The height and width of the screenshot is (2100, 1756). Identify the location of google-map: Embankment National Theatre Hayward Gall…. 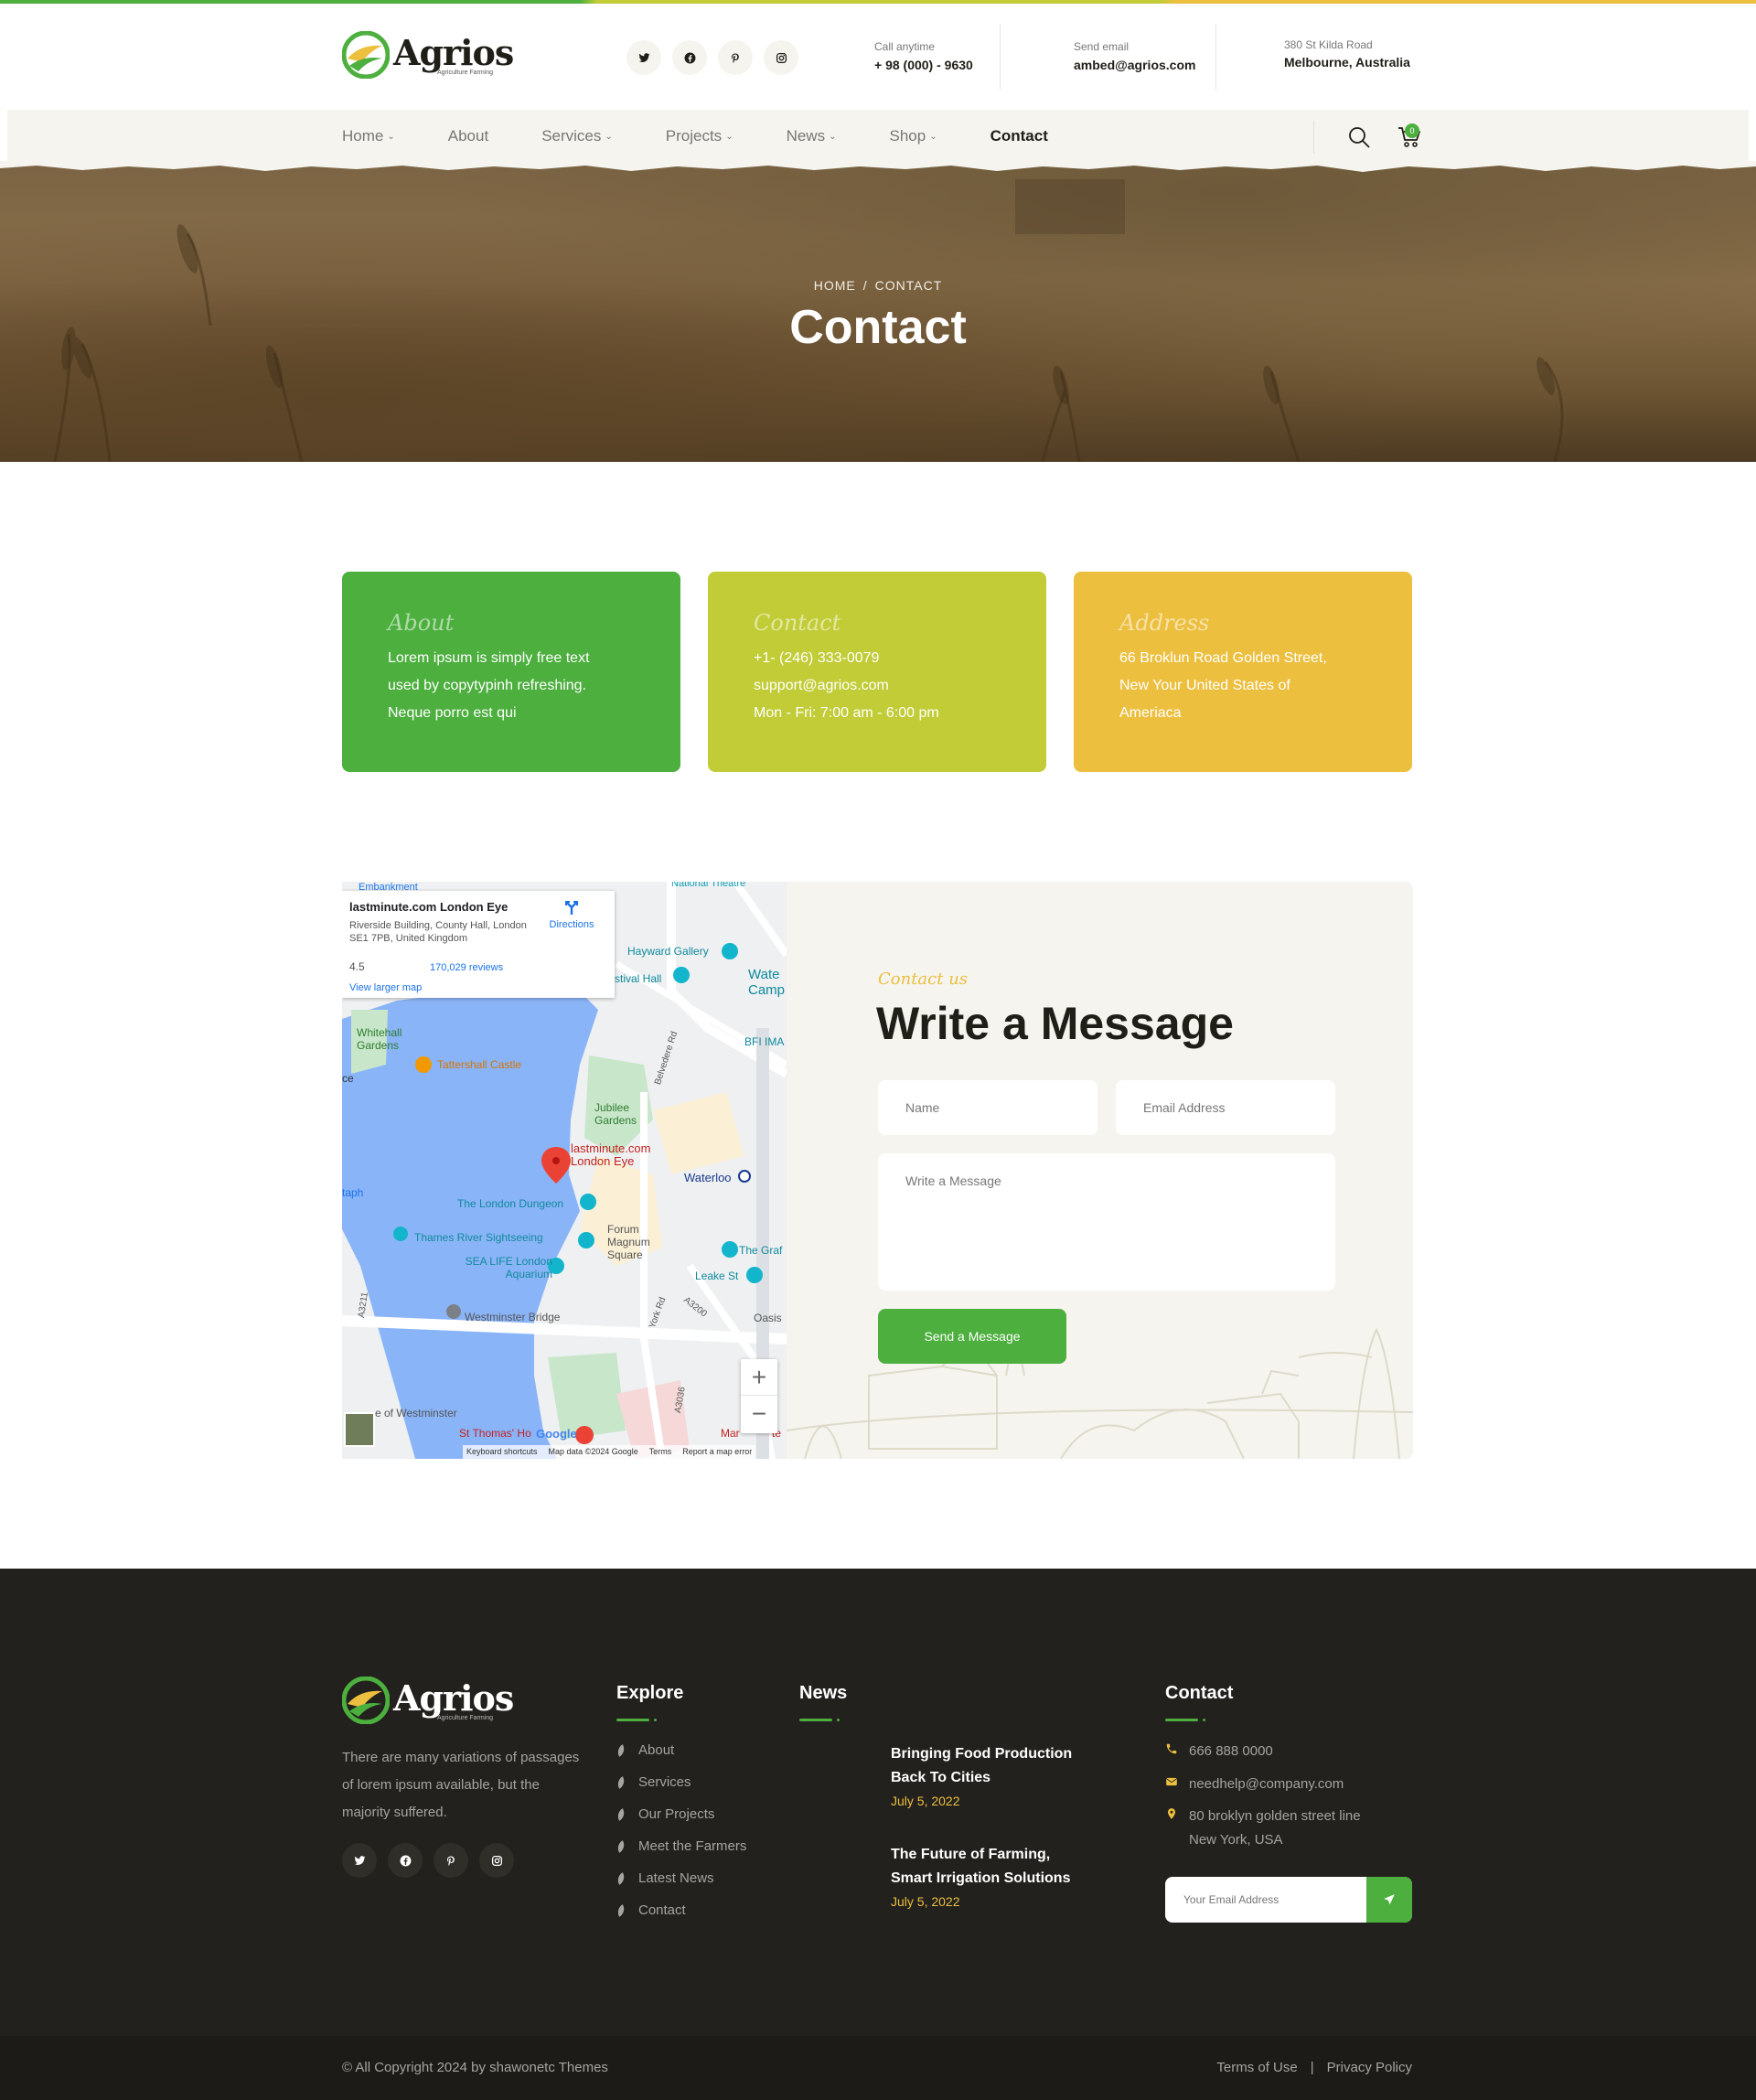
(564, 1170).